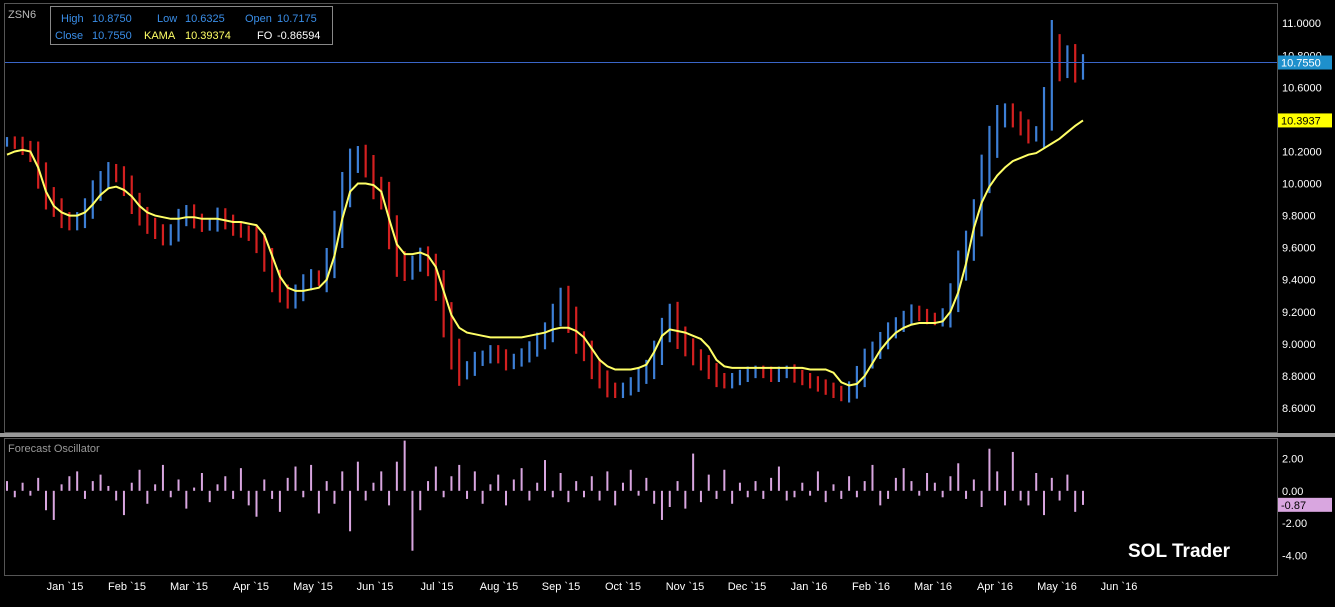 This screenshot has width=1335, height=607. Describe the element at coordinates (1301, 121) in the screenshot. I see `kama-tag-text: 10.3937` at that location.